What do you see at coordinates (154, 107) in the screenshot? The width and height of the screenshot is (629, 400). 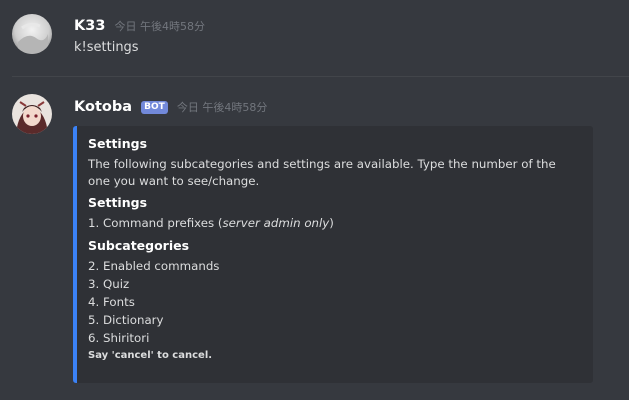 I see `bot-badge: BOT` at bounding box center [154, 107].